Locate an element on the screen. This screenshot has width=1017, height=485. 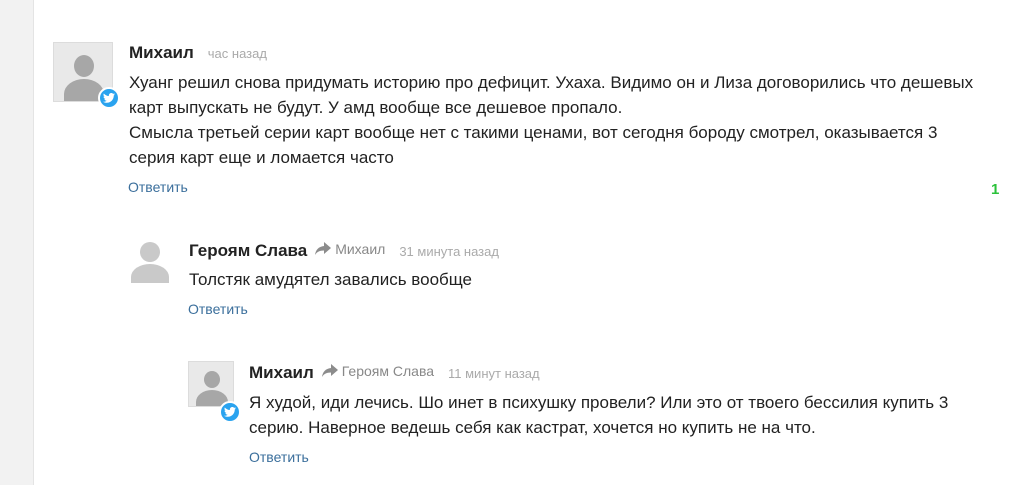
reply-to: Михаил is located at coordinates (350, 249).